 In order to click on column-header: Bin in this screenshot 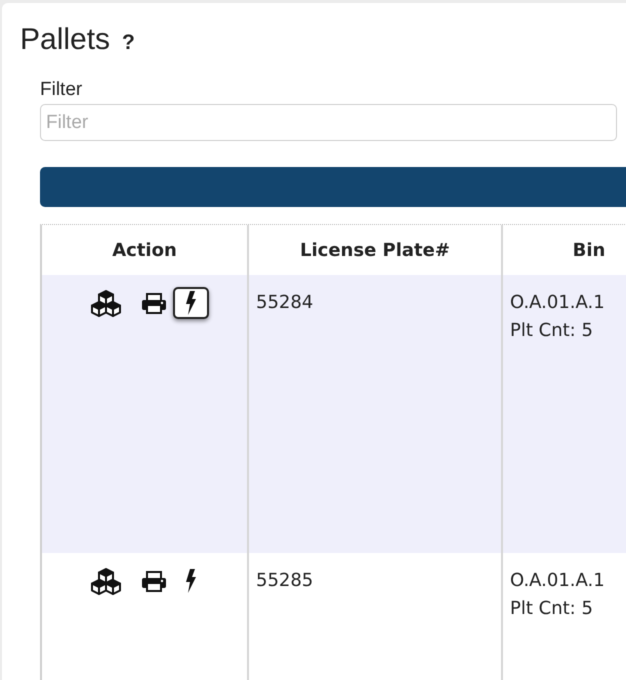, I will do `click(589, 250)`.